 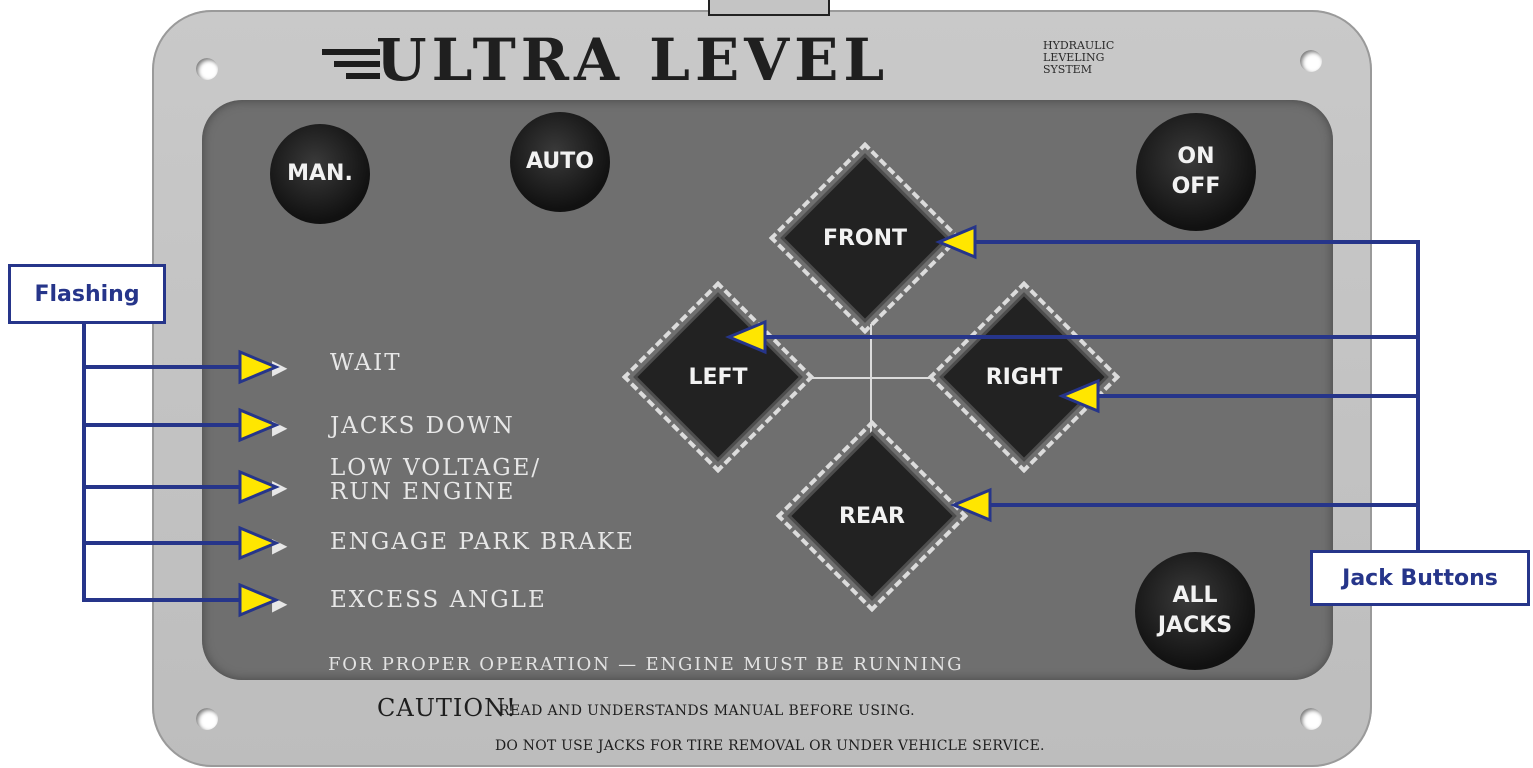 I want to click on jack-trunk-line, so click(x=1197, y=372).